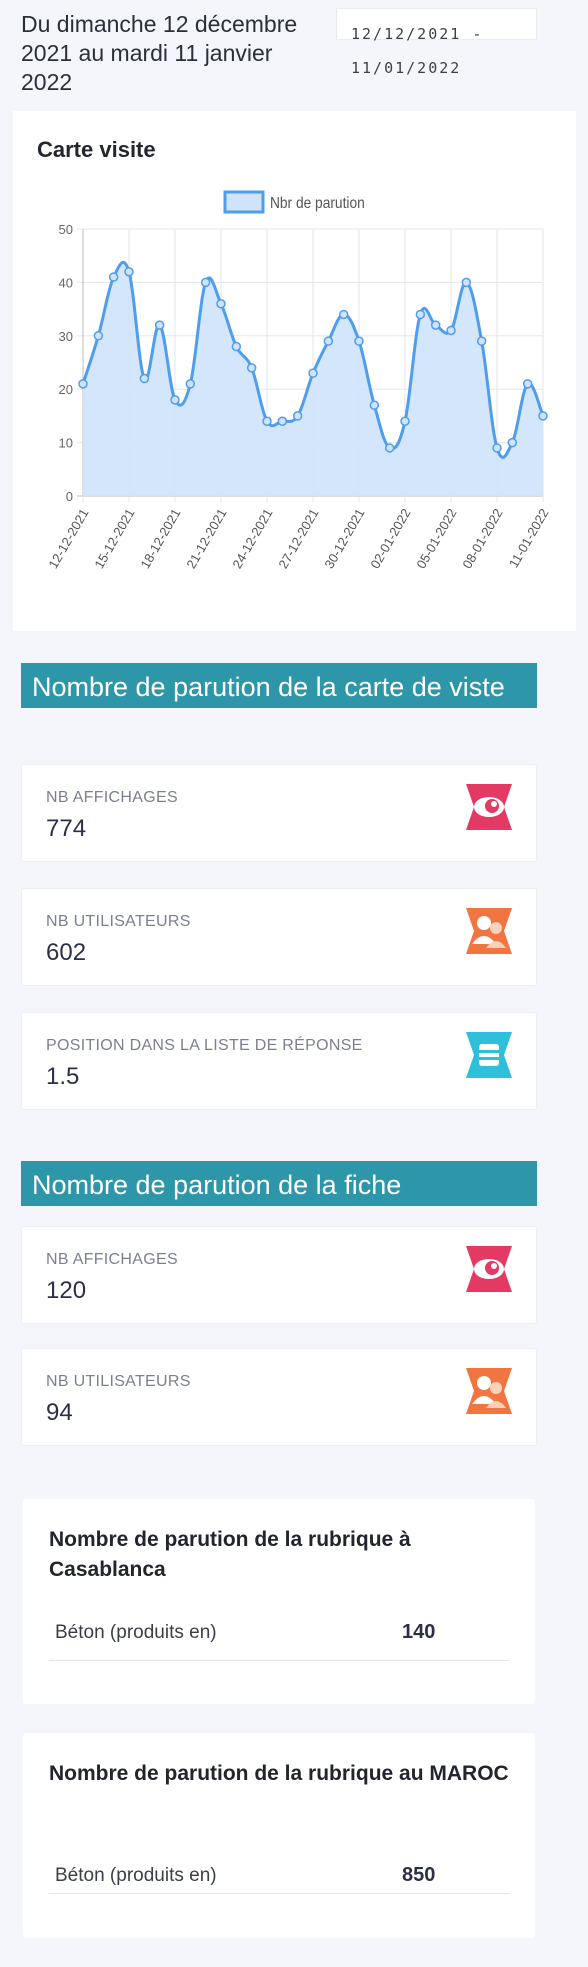  I want to click on stat-label: POSITION DANS LA LISTE DE RÉPONSE, so click(204, 1045).